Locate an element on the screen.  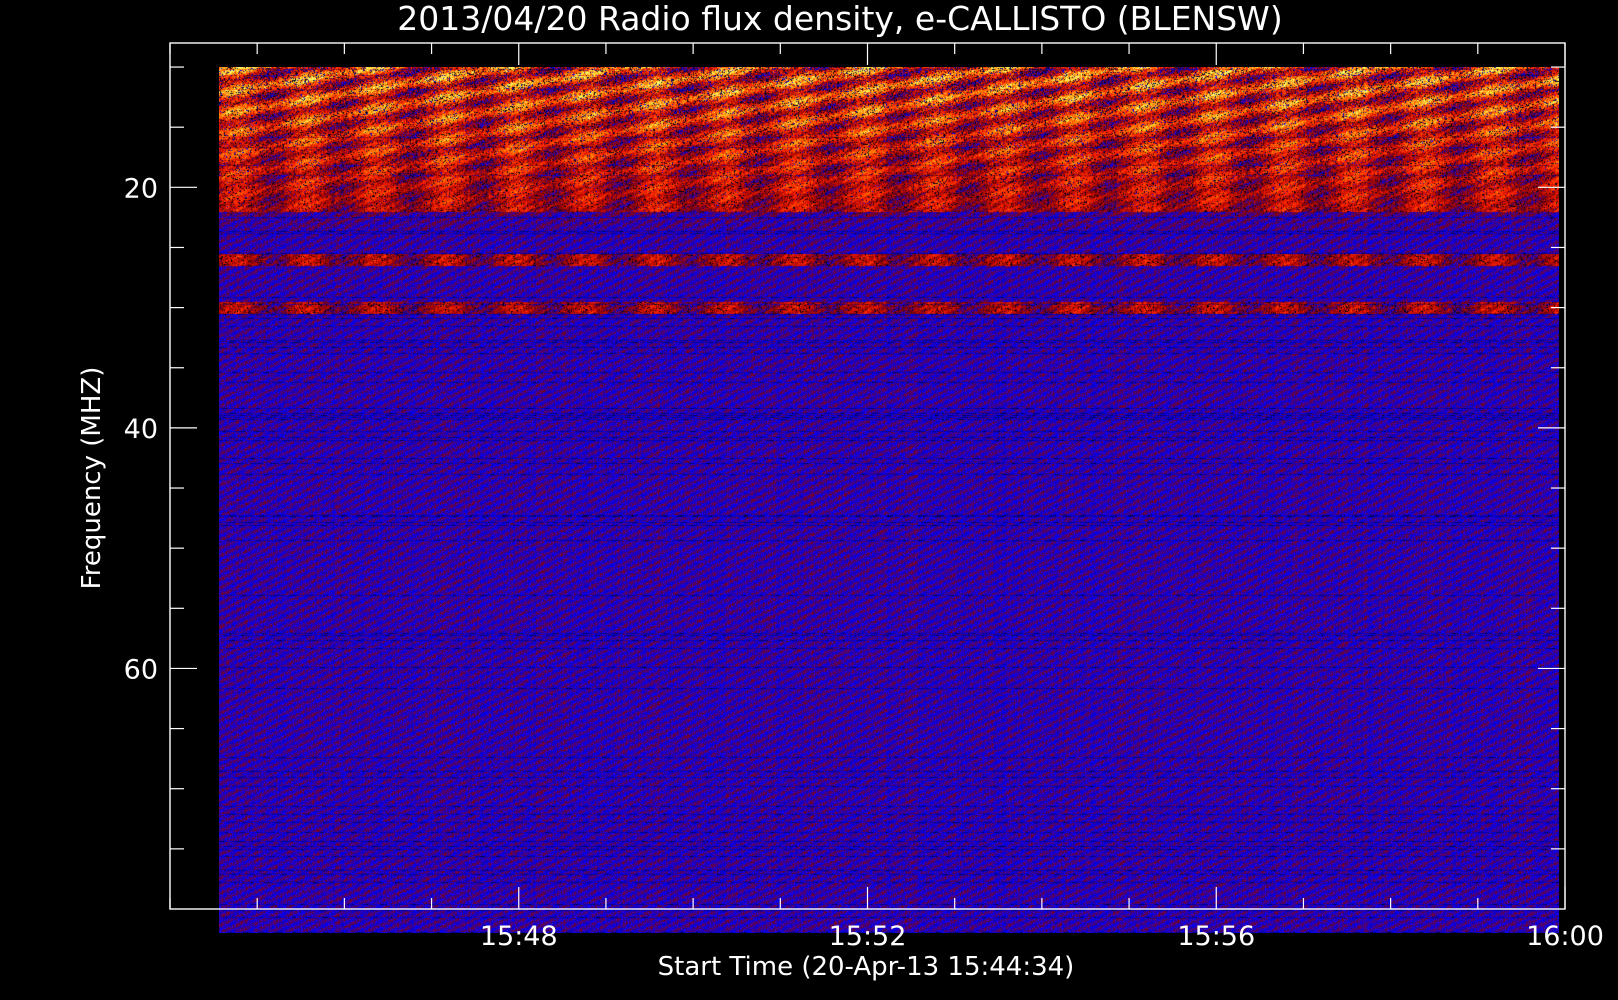
x-tick-label: 15:56 is located at coordinates (1216, 936).